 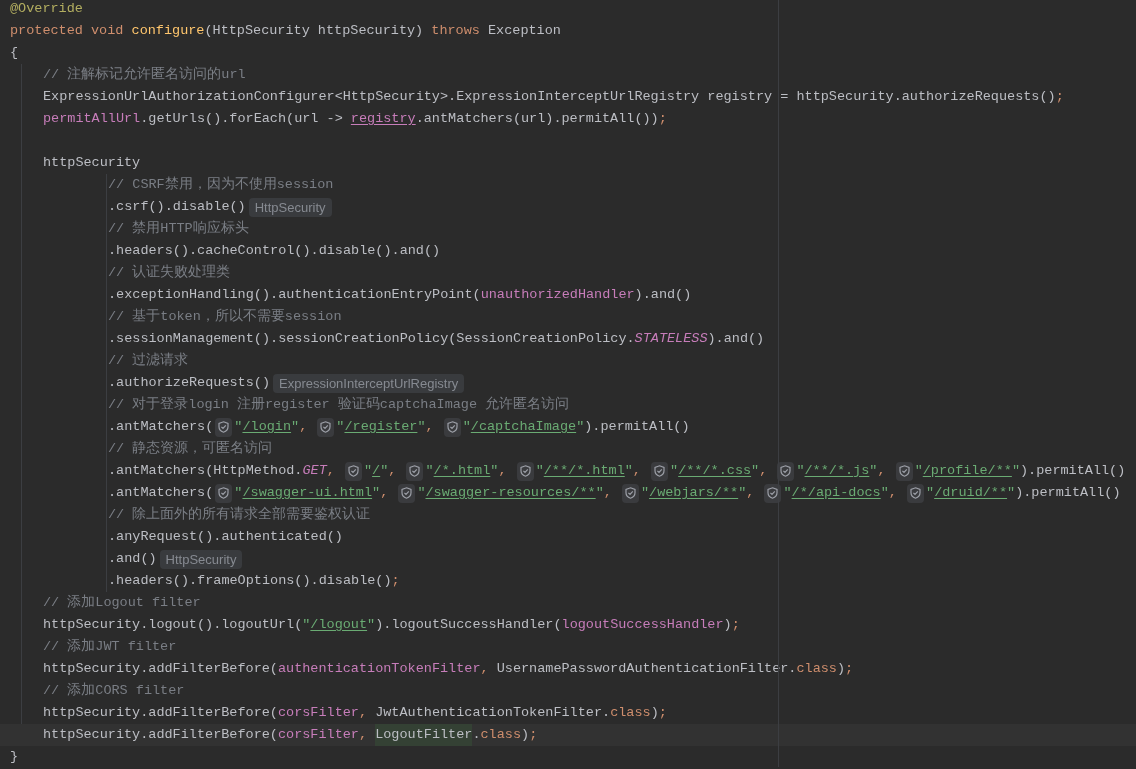 What do you see at coordinates (221, 184) in the screenshot?
I see `code-comment: // CSRF禁用，因为不使用session` at bounding box center [221, 184].